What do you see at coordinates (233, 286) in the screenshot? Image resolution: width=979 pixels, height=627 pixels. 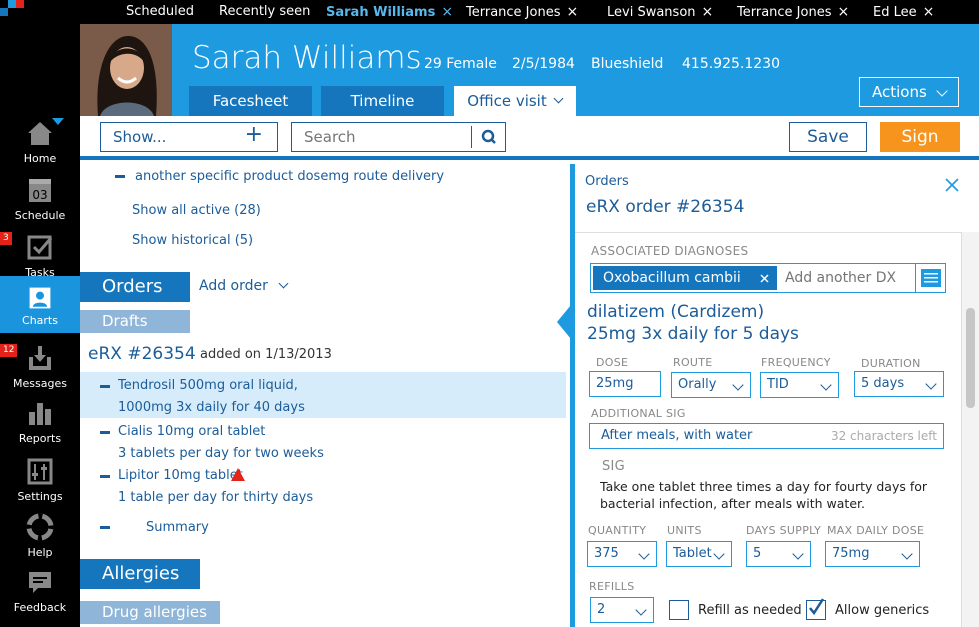 I see `add-order-label: Add order` at bounding box center [233, 286].